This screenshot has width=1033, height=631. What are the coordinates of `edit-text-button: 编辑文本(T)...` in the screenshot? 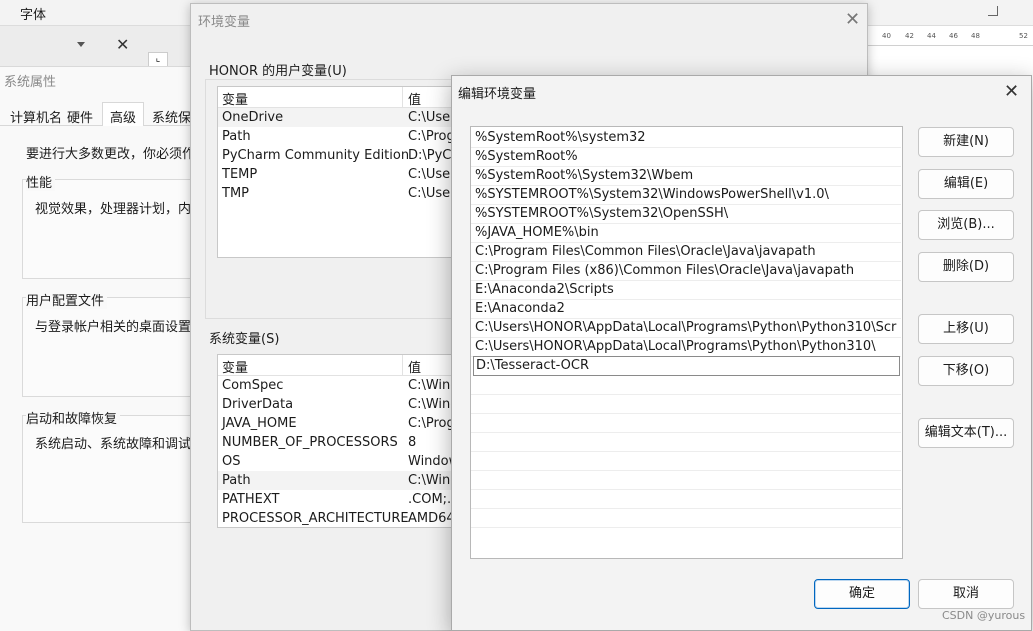 It's located at (966, 433).